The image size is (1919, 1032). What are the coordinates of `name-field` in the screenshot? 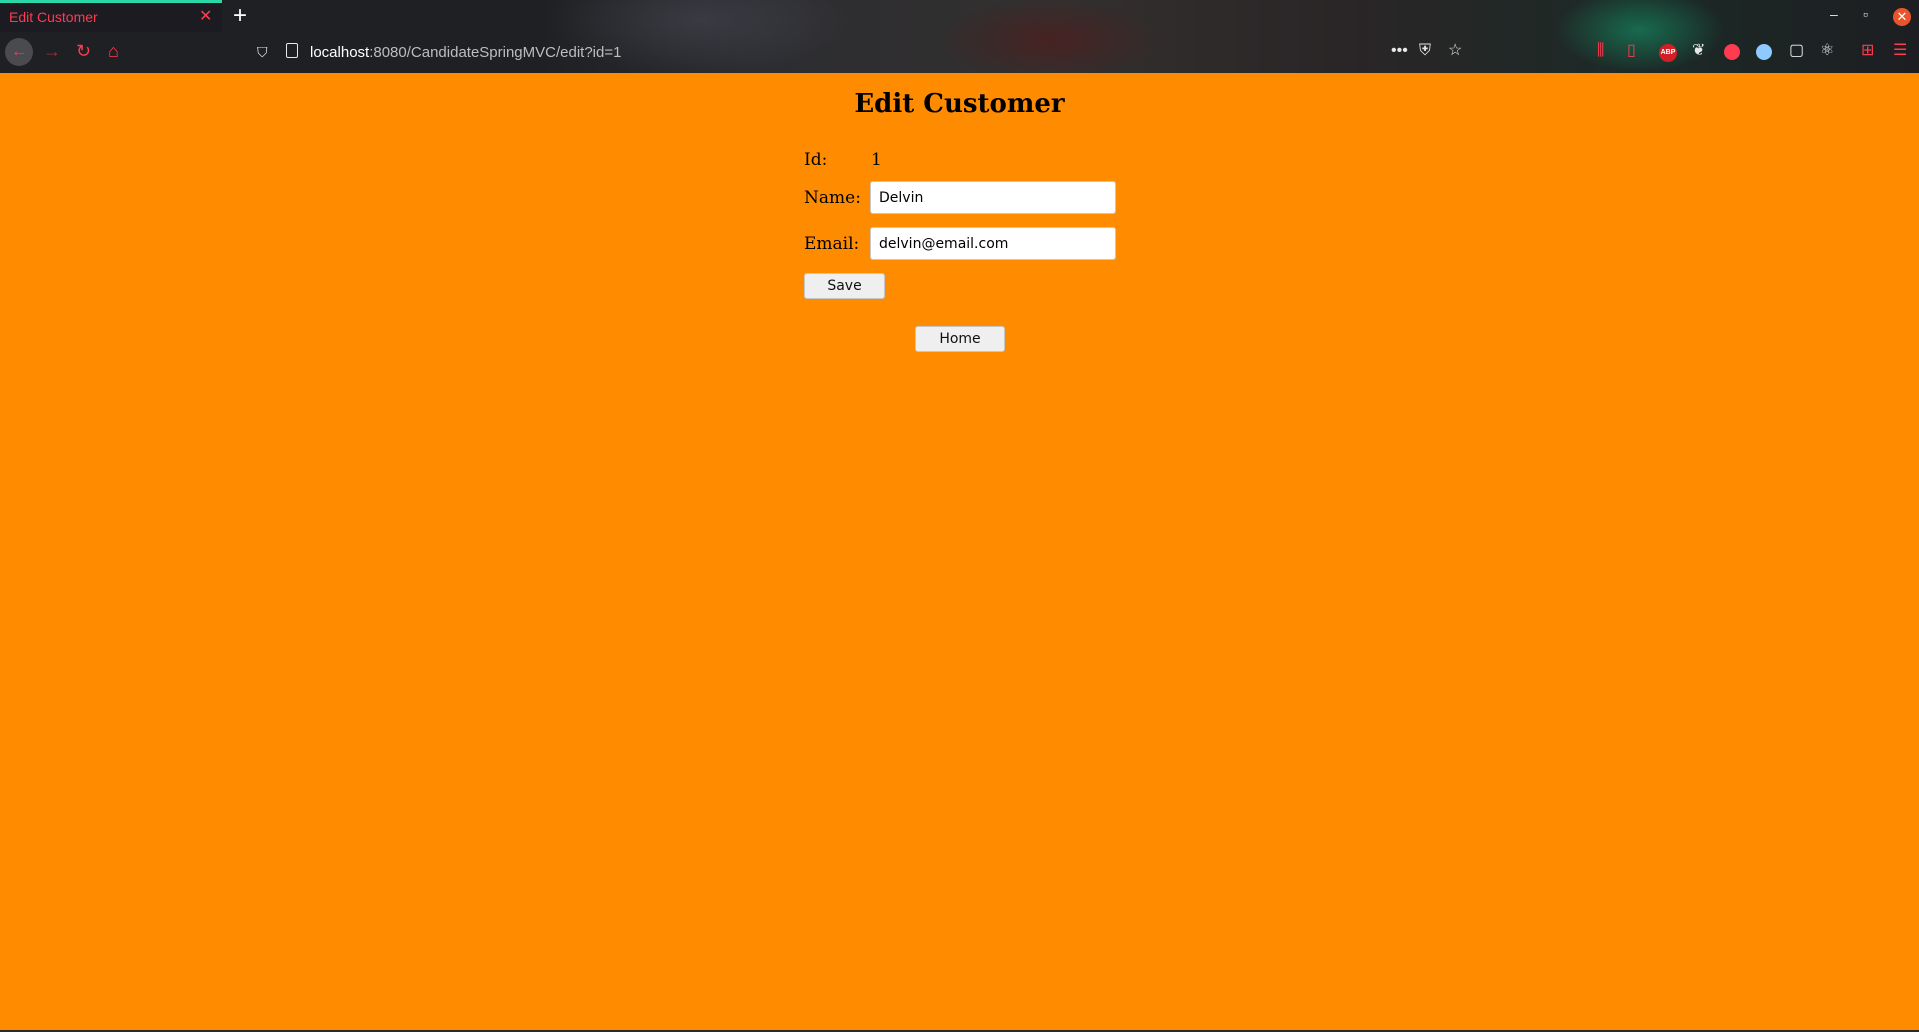 It's located at (993, 197).